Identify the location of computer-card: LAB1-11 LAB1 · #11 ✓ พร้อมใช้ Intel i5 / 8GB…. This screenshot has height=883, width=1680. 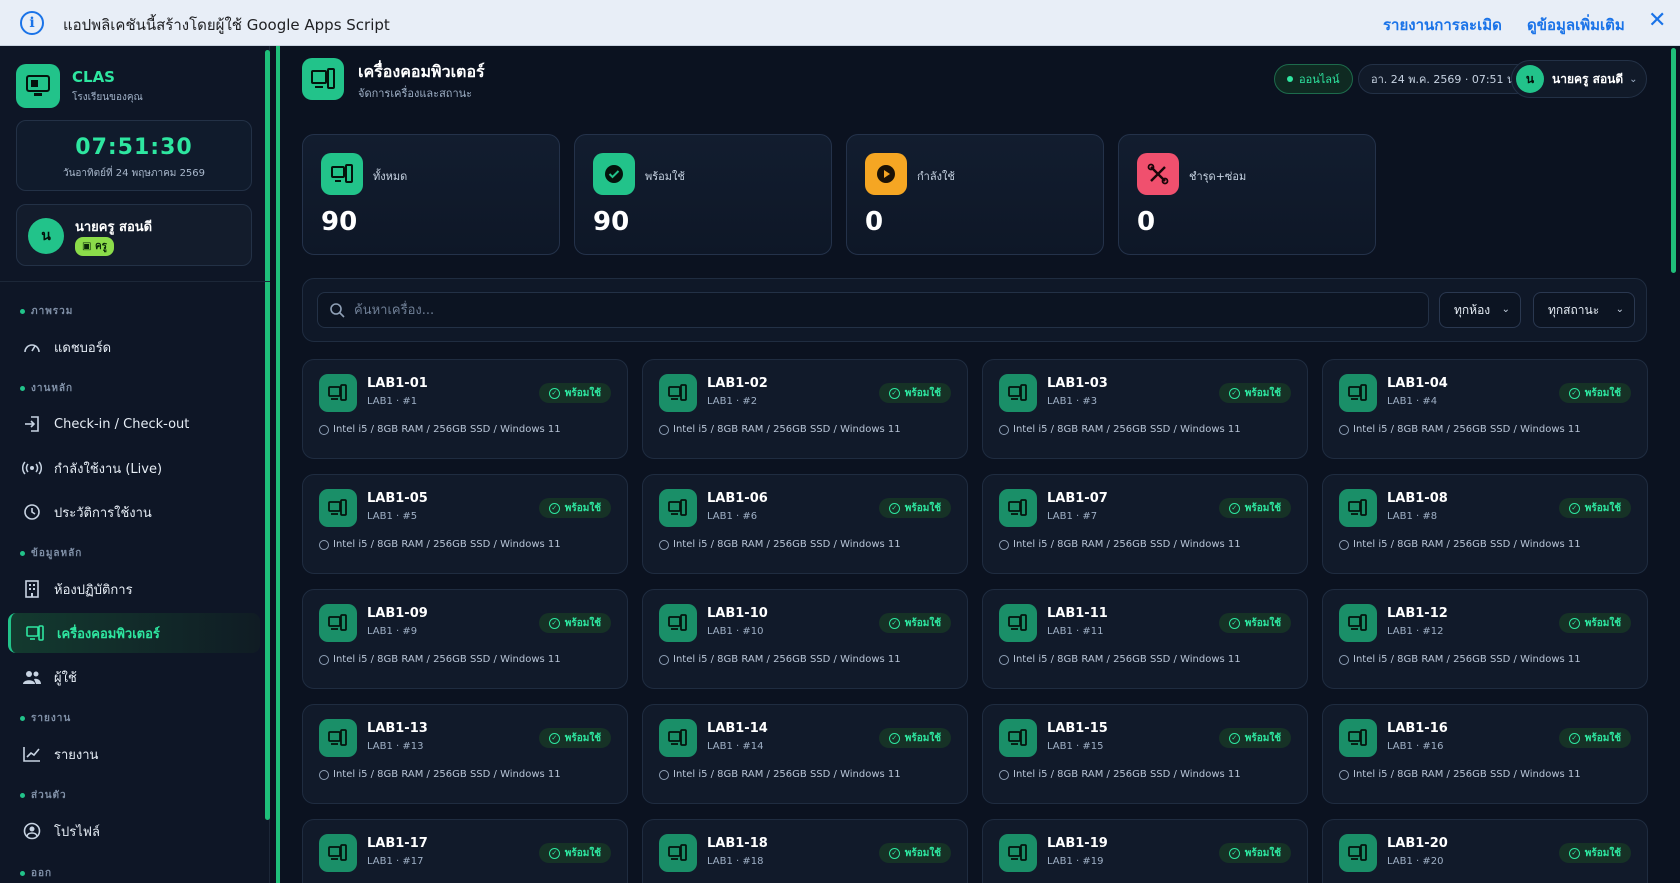
(1145, 639).